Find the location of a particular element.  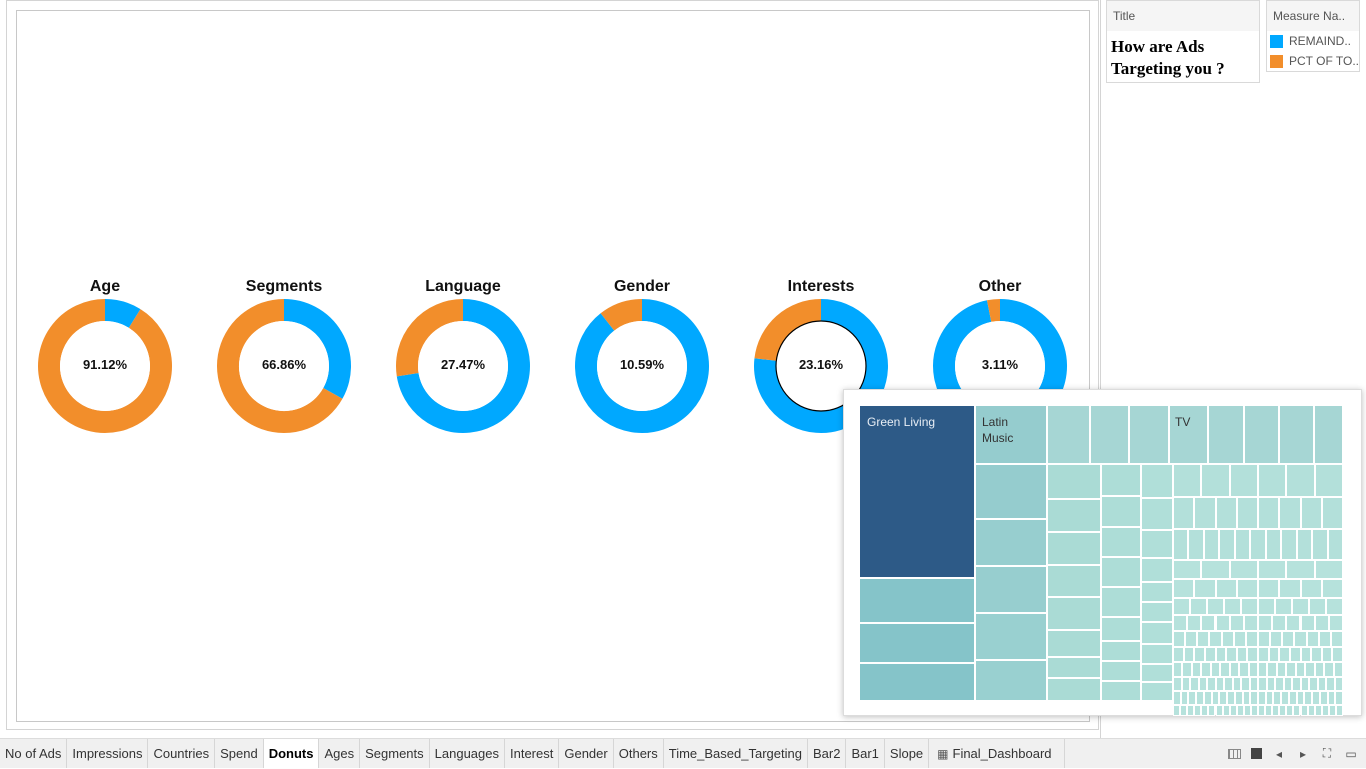

next-sheet-icon: ▸ is located at coordinates (1303, 754).